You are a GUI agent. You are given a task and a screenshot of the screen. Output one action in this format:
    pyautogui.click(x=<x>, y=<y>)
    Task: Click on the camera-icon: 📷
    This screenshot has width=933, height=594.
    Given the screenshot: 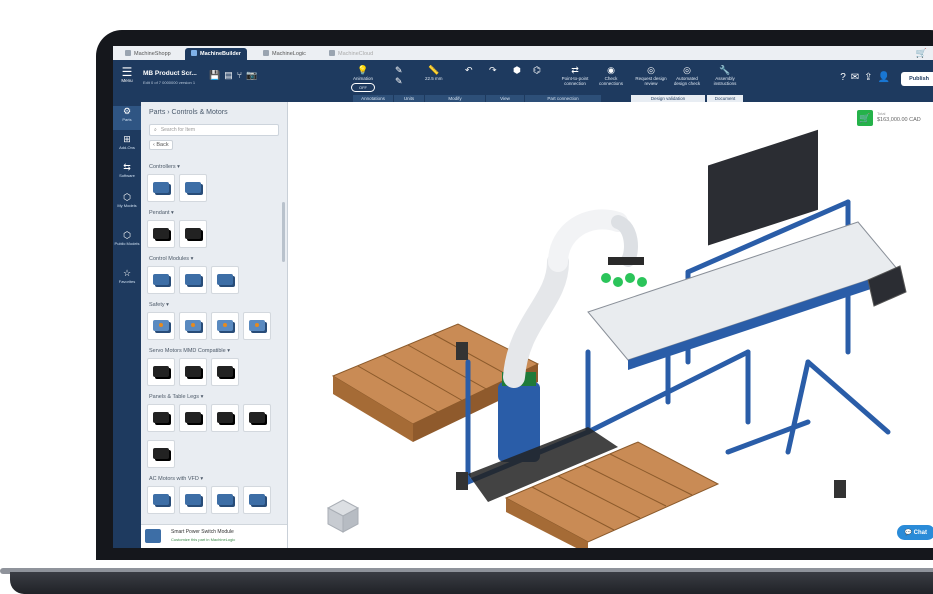 What is the action you would take?
    pyautogui.click(x=253, y=75)
    